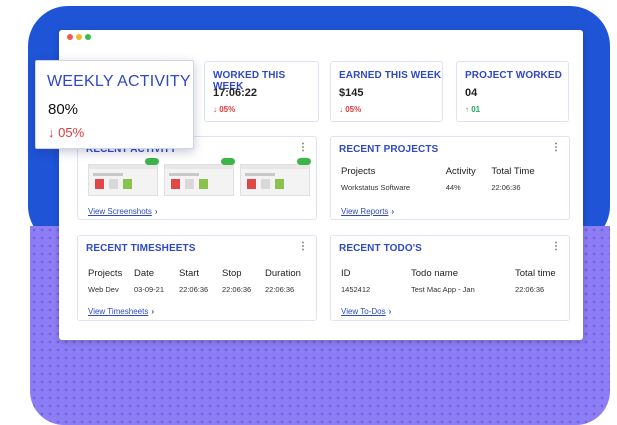  Describe the element at coordinates (120, 211) in the screenshot. I see `view-screenshots-label: View Screenshots` at that location.